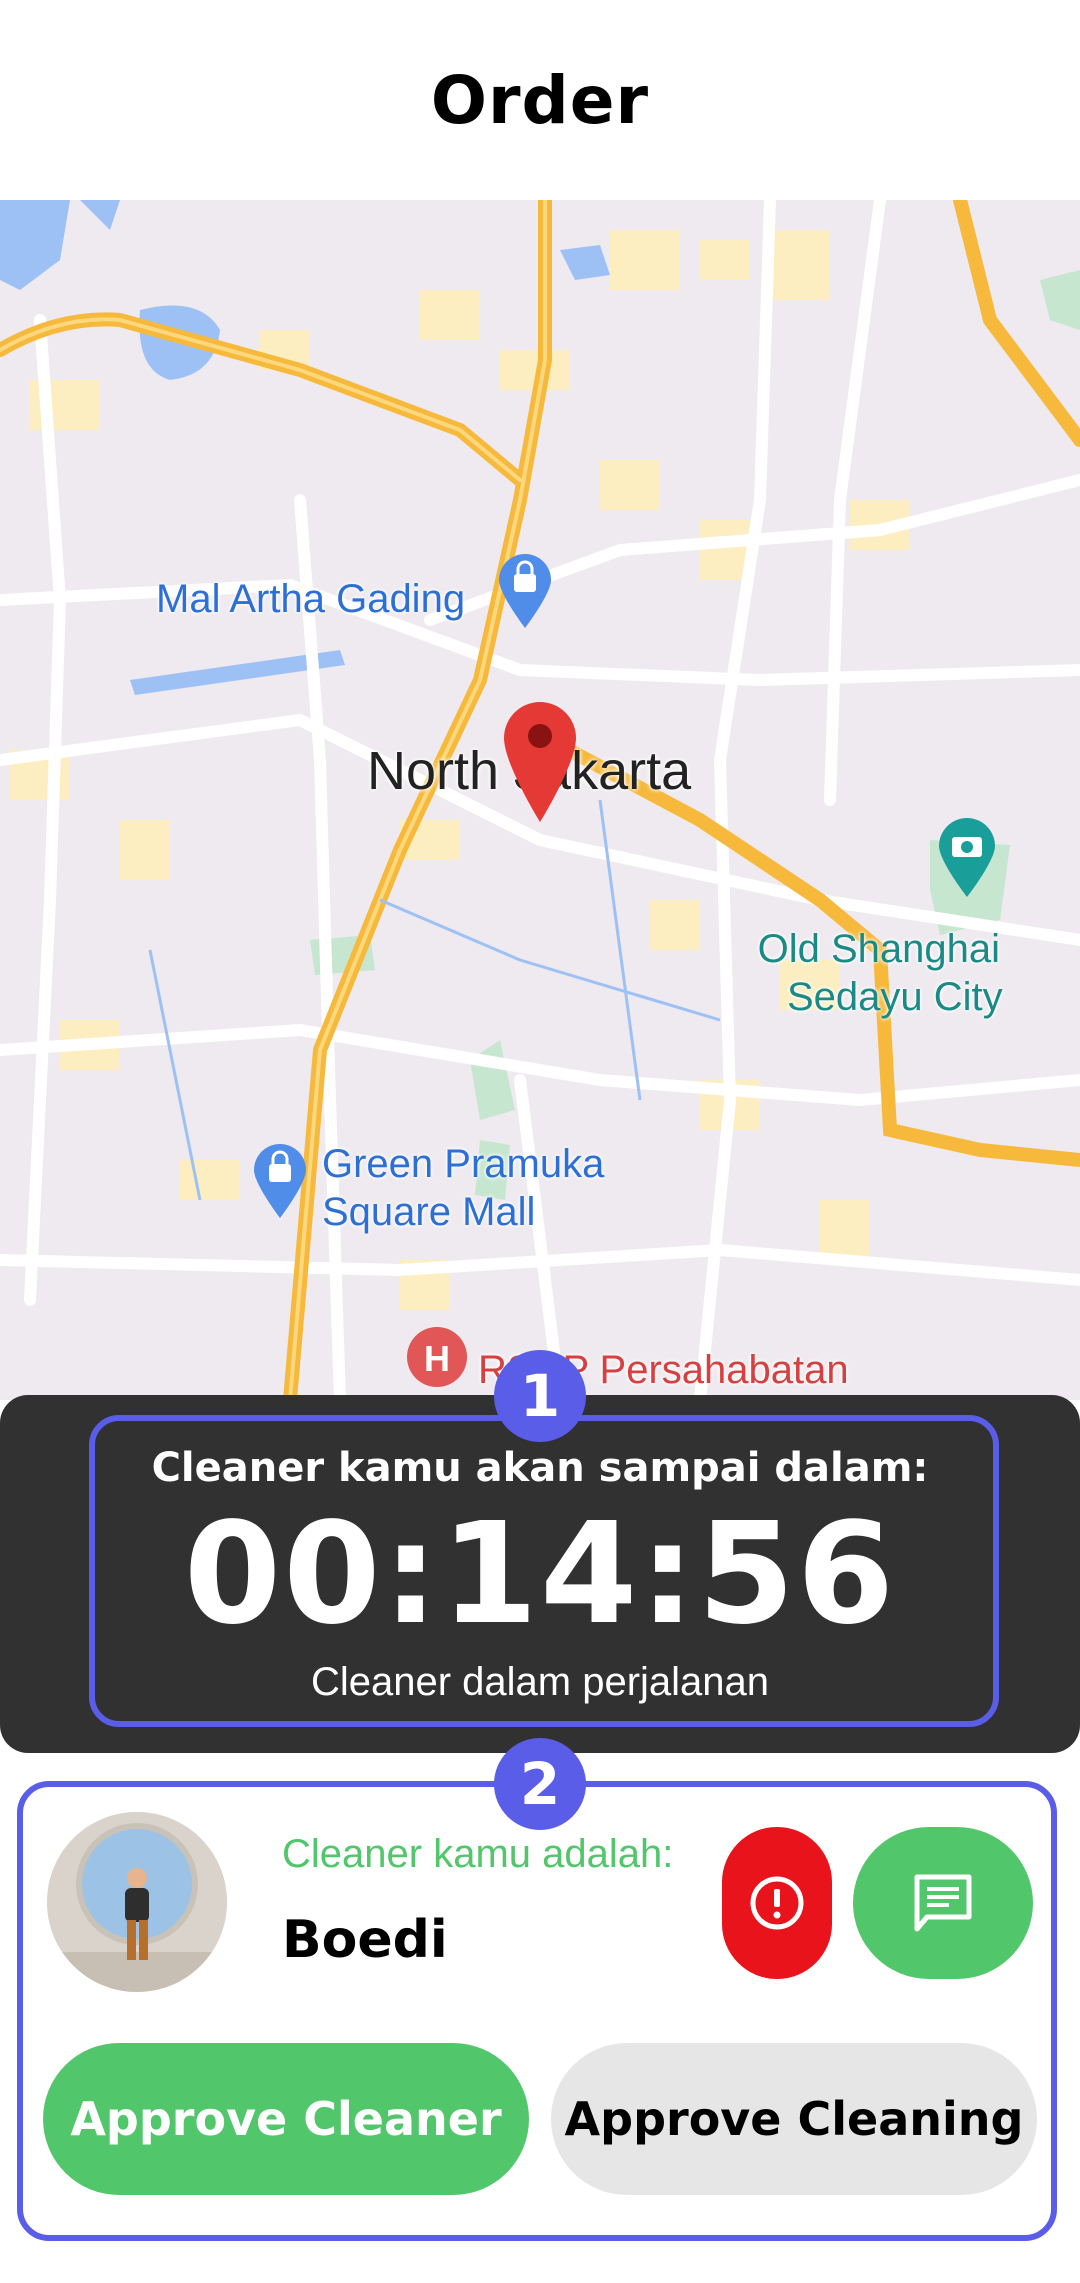 The width and height of the screenshot is (1080, 2283). I want to click on report-button, so click(777, 1903).